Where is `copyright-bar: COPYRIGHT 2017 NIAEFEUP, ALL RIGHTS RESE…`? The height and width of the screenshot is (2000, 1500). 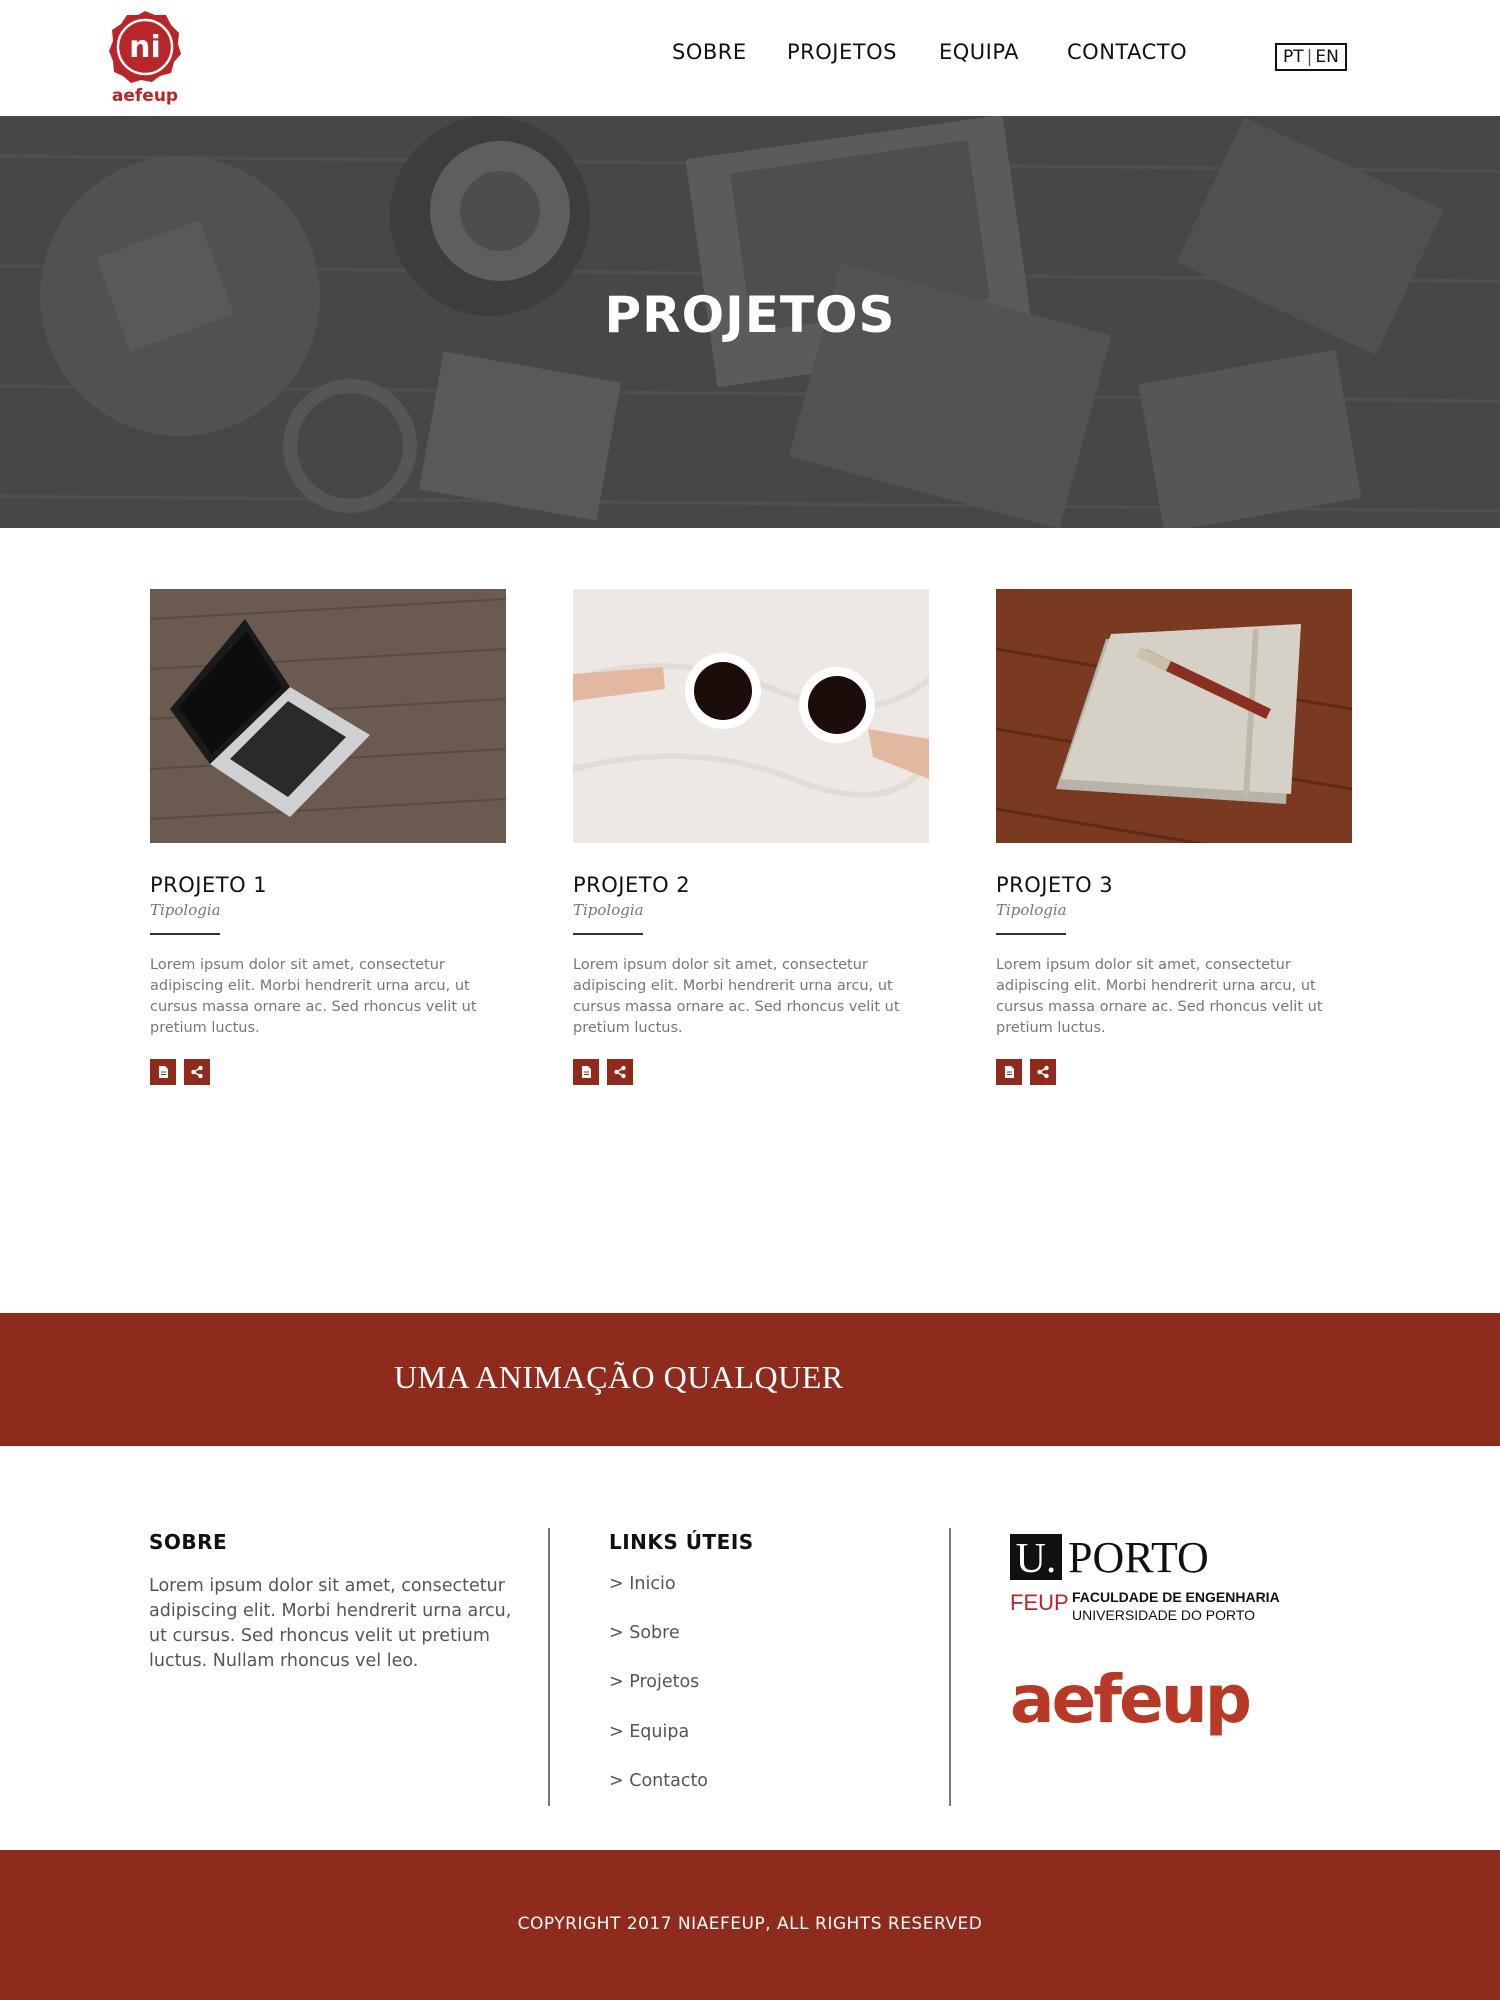
copyright-bar: COPYRIGHT 2017 NIAEFEUP, ALL RIGHTS RESE… is located at coordinates (750, 1925).